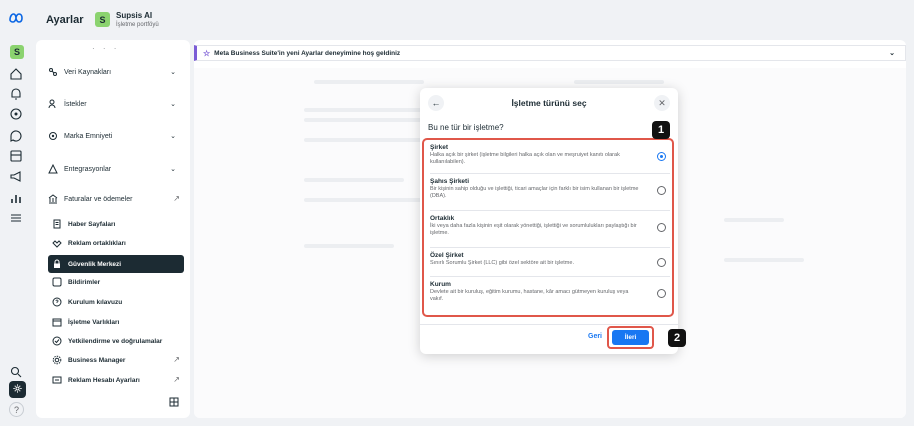  I want to click on business-subtitle: İşletme portföyü, so click(137, 25).